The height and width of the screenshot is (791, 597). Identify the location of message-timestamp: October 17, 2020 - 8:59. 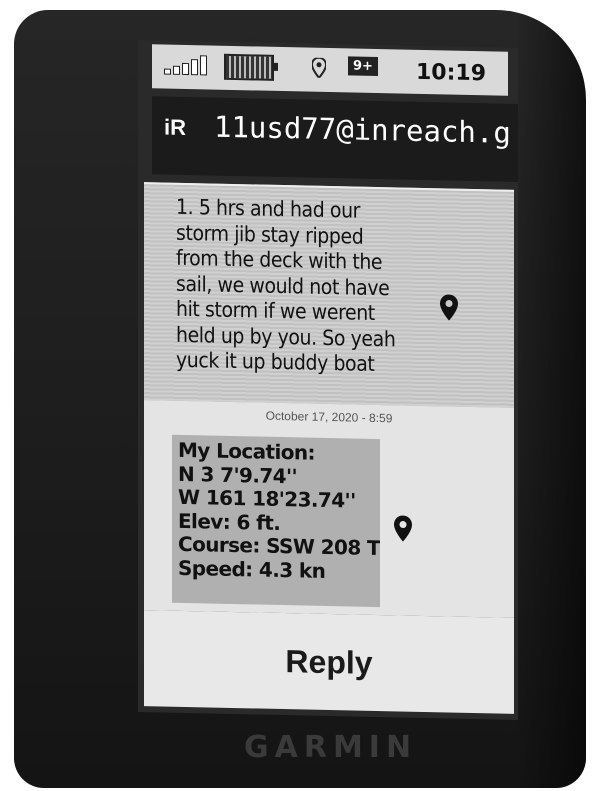
(329, 417).